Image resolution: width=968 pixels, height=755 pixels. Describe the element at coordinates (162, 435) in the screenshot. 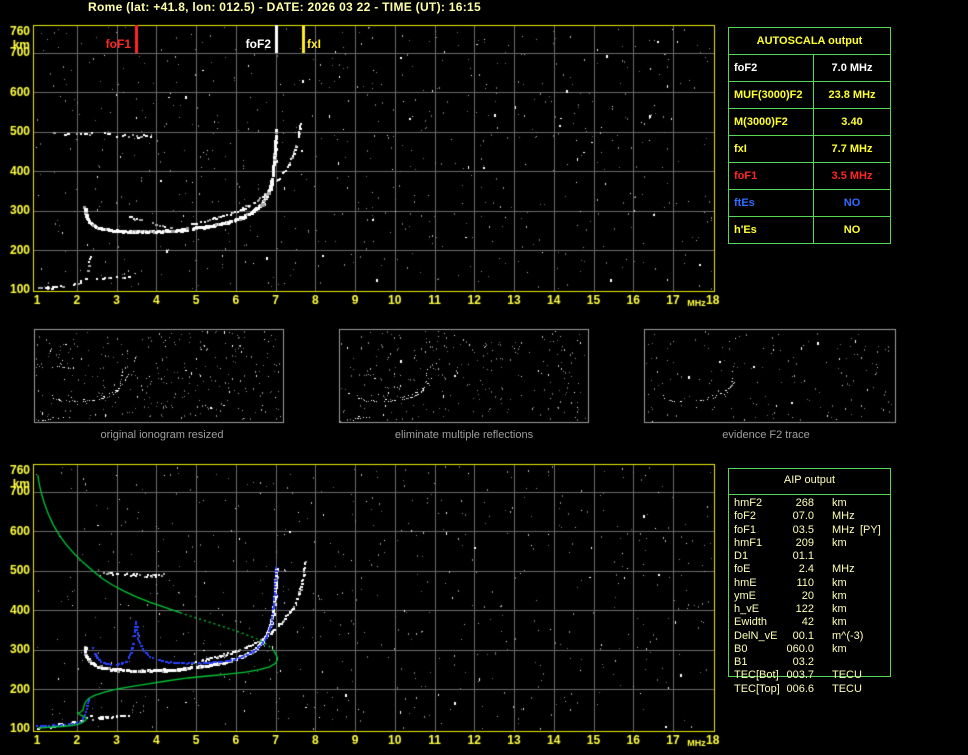

I see `thumbnail-caption-original: original ionogram resized` at that location.